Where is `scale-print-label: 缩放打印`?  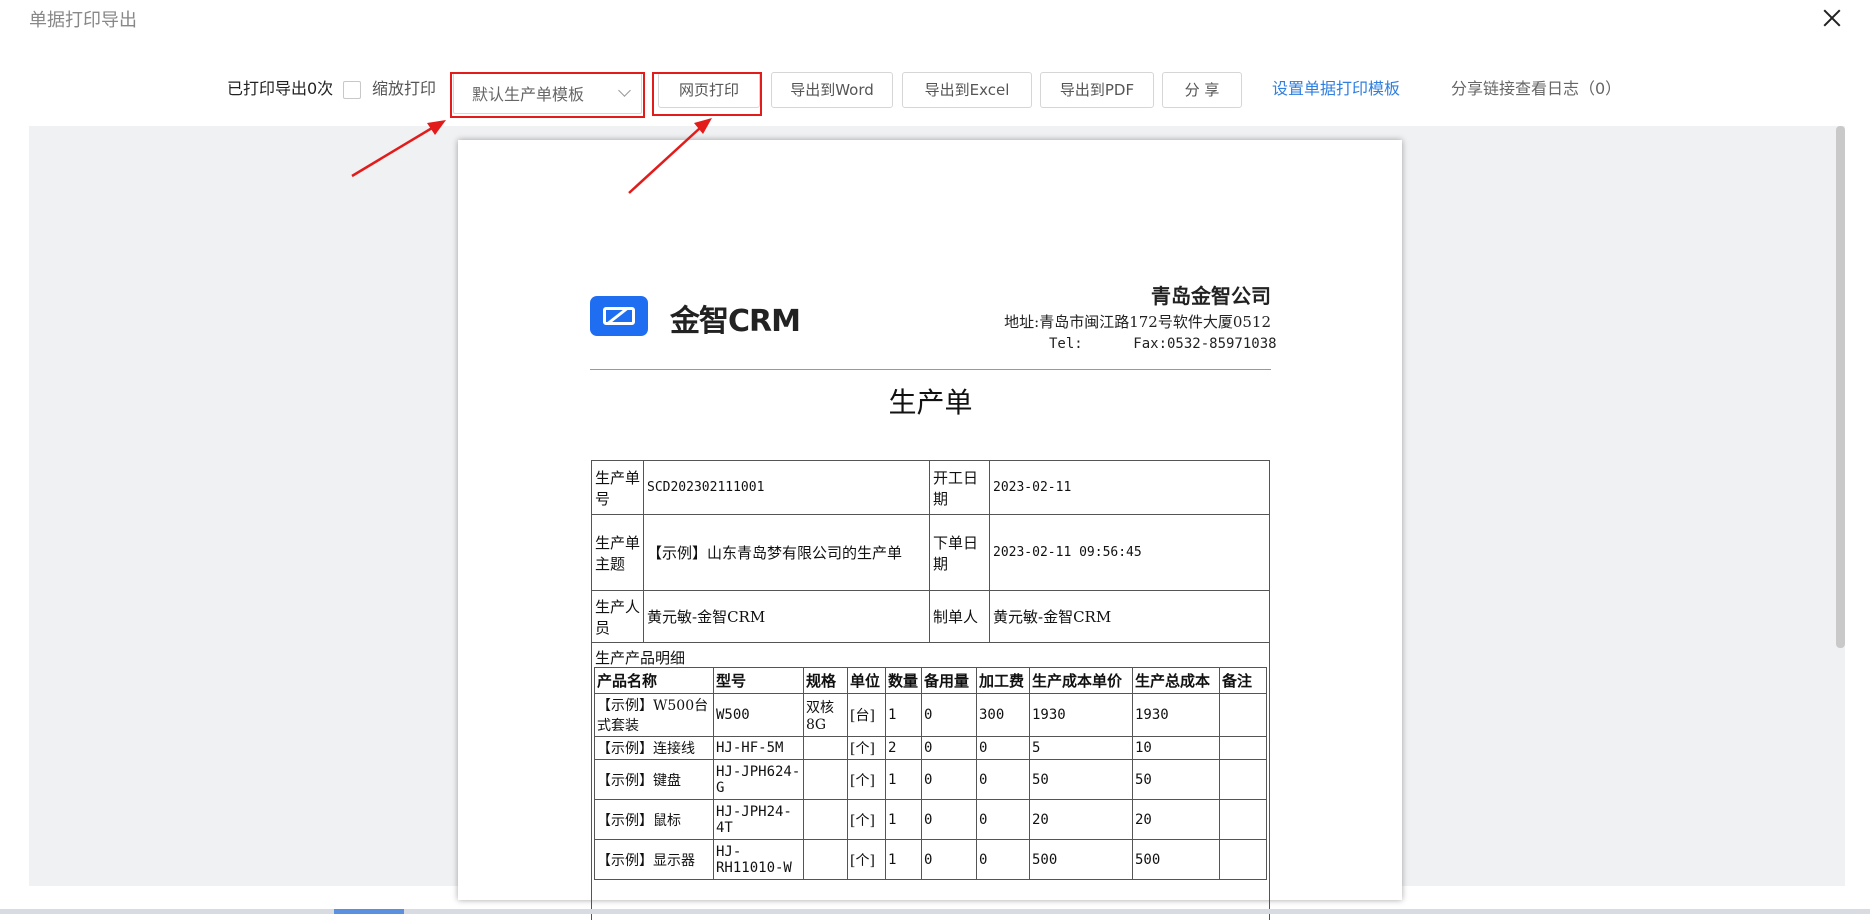 scale-print-label: 缩放打印 is located at coordinates (404, 89).